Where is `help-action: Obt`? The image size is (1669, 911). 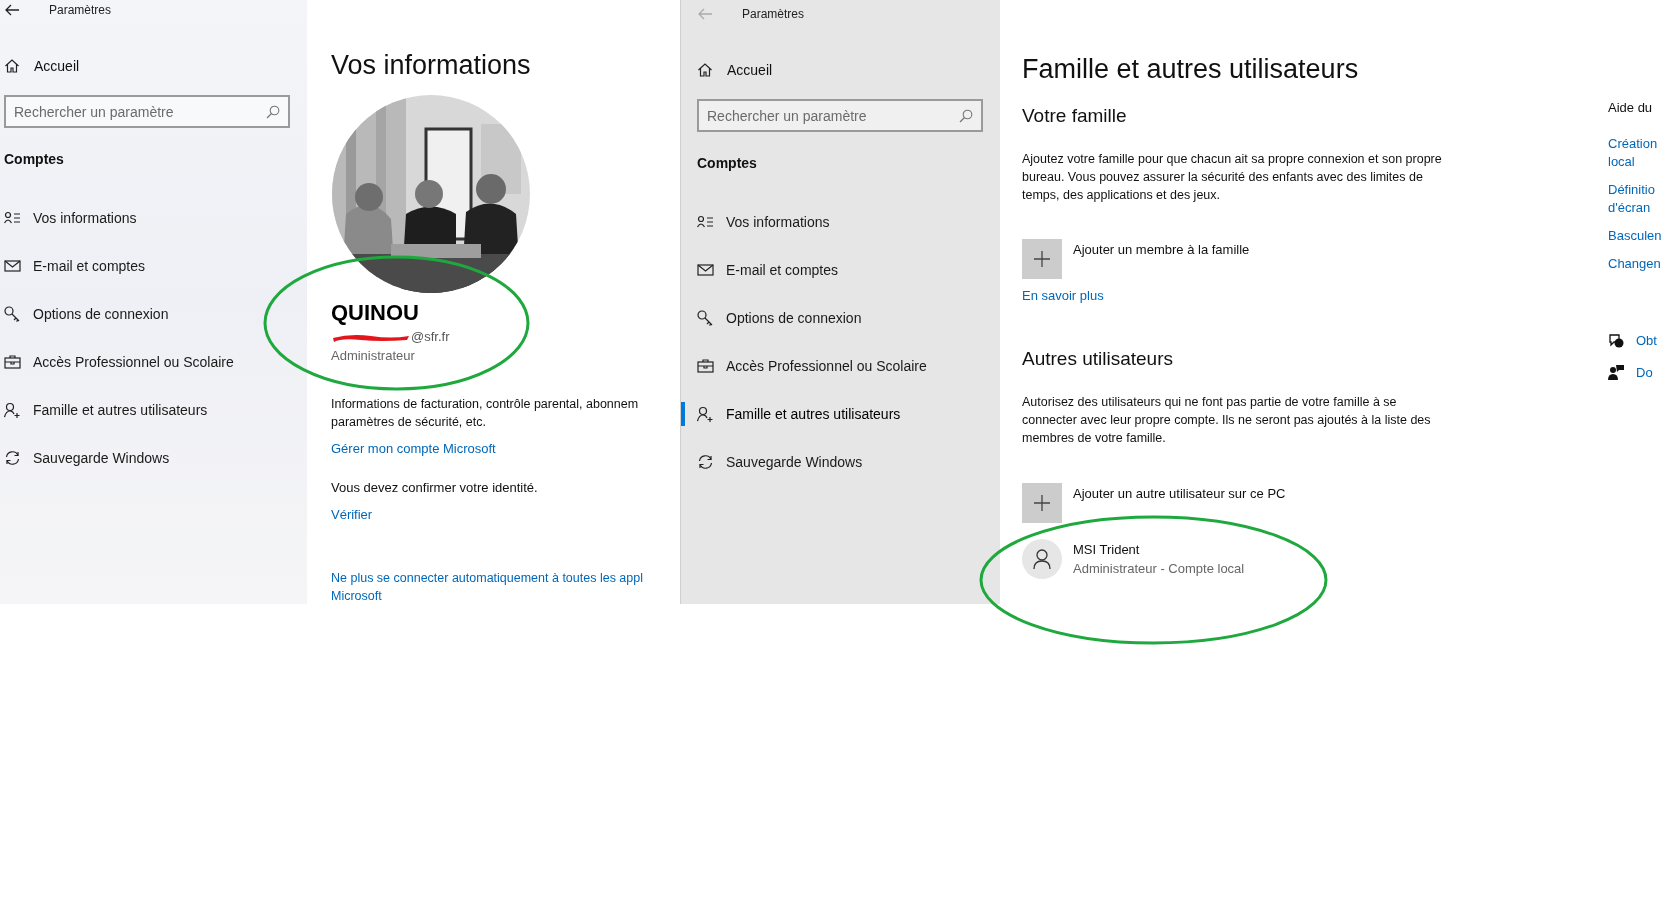
help-action: Obt is located at coordinates (1638, 341).